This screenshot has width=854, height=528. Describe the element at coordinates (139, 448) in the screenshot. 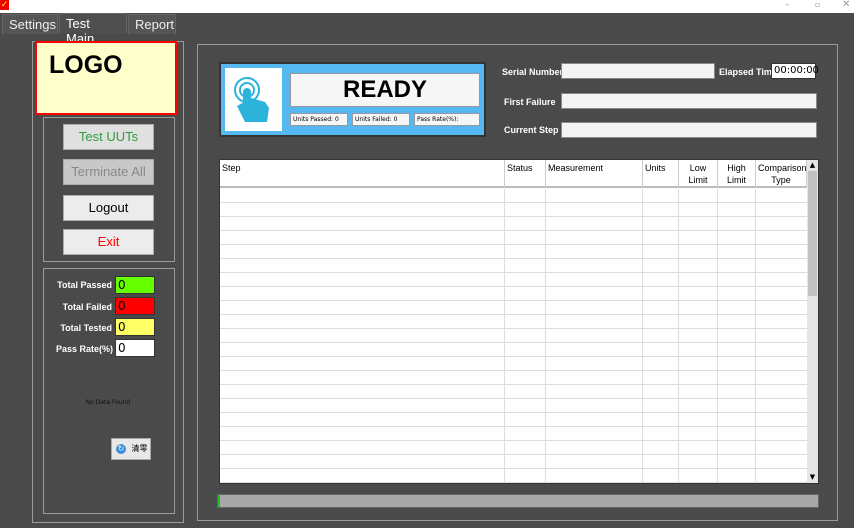

I see `clear-label: 清零` at that location.